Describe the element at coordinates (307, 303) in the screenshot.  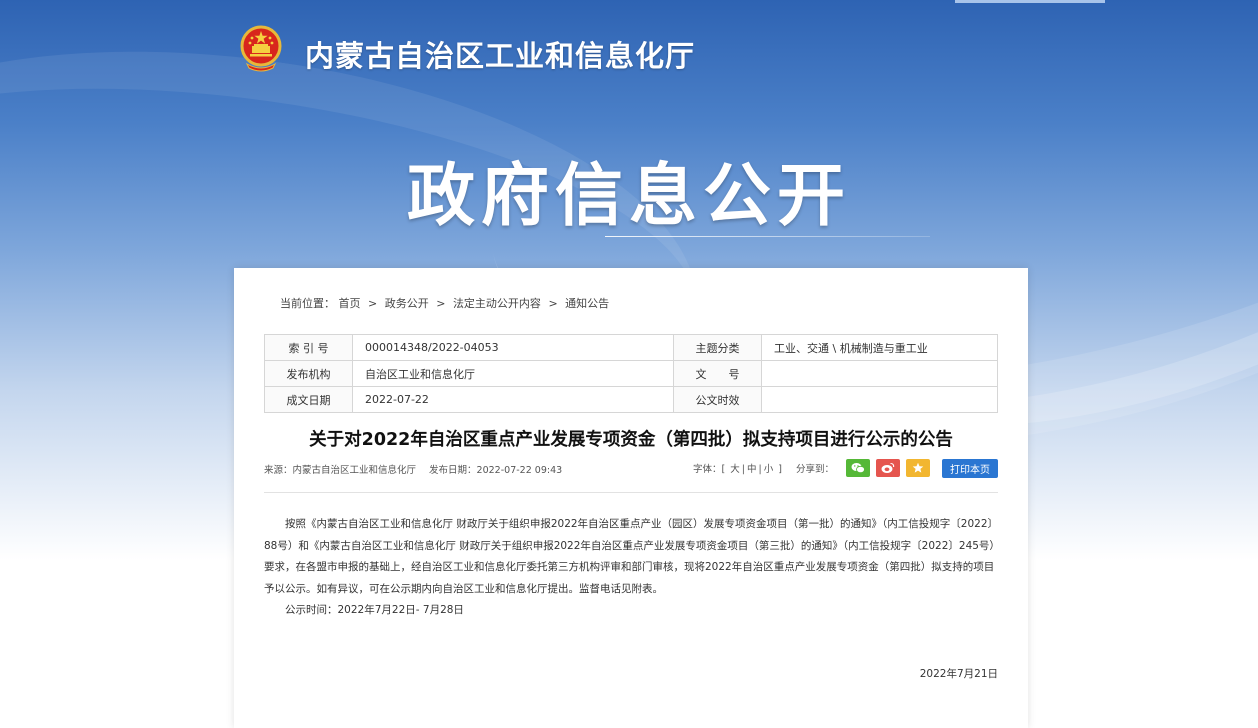
I see `breadcrumb-prefix: 当前位置：` at that location.